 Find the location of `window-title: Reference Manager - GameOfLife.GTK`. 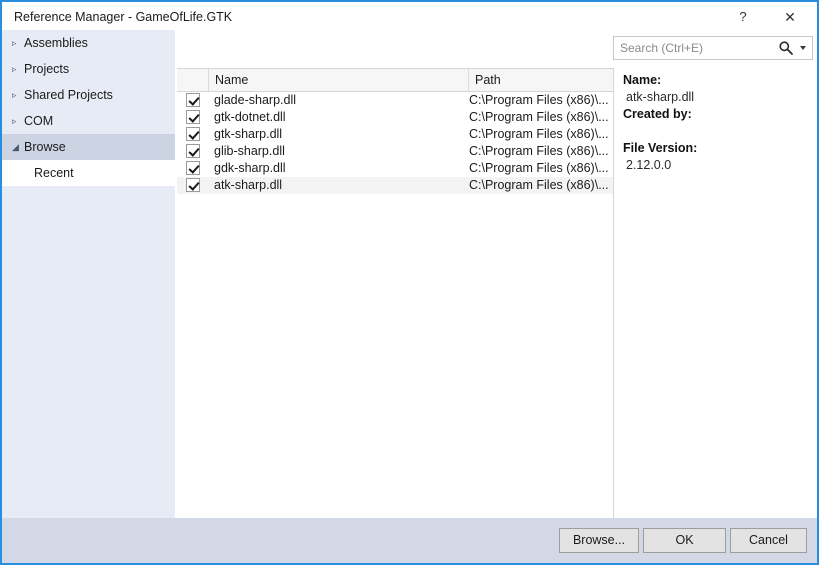

window-title: Reference Manager - GameOfLife.GTK is located at coordinates (123, 17).